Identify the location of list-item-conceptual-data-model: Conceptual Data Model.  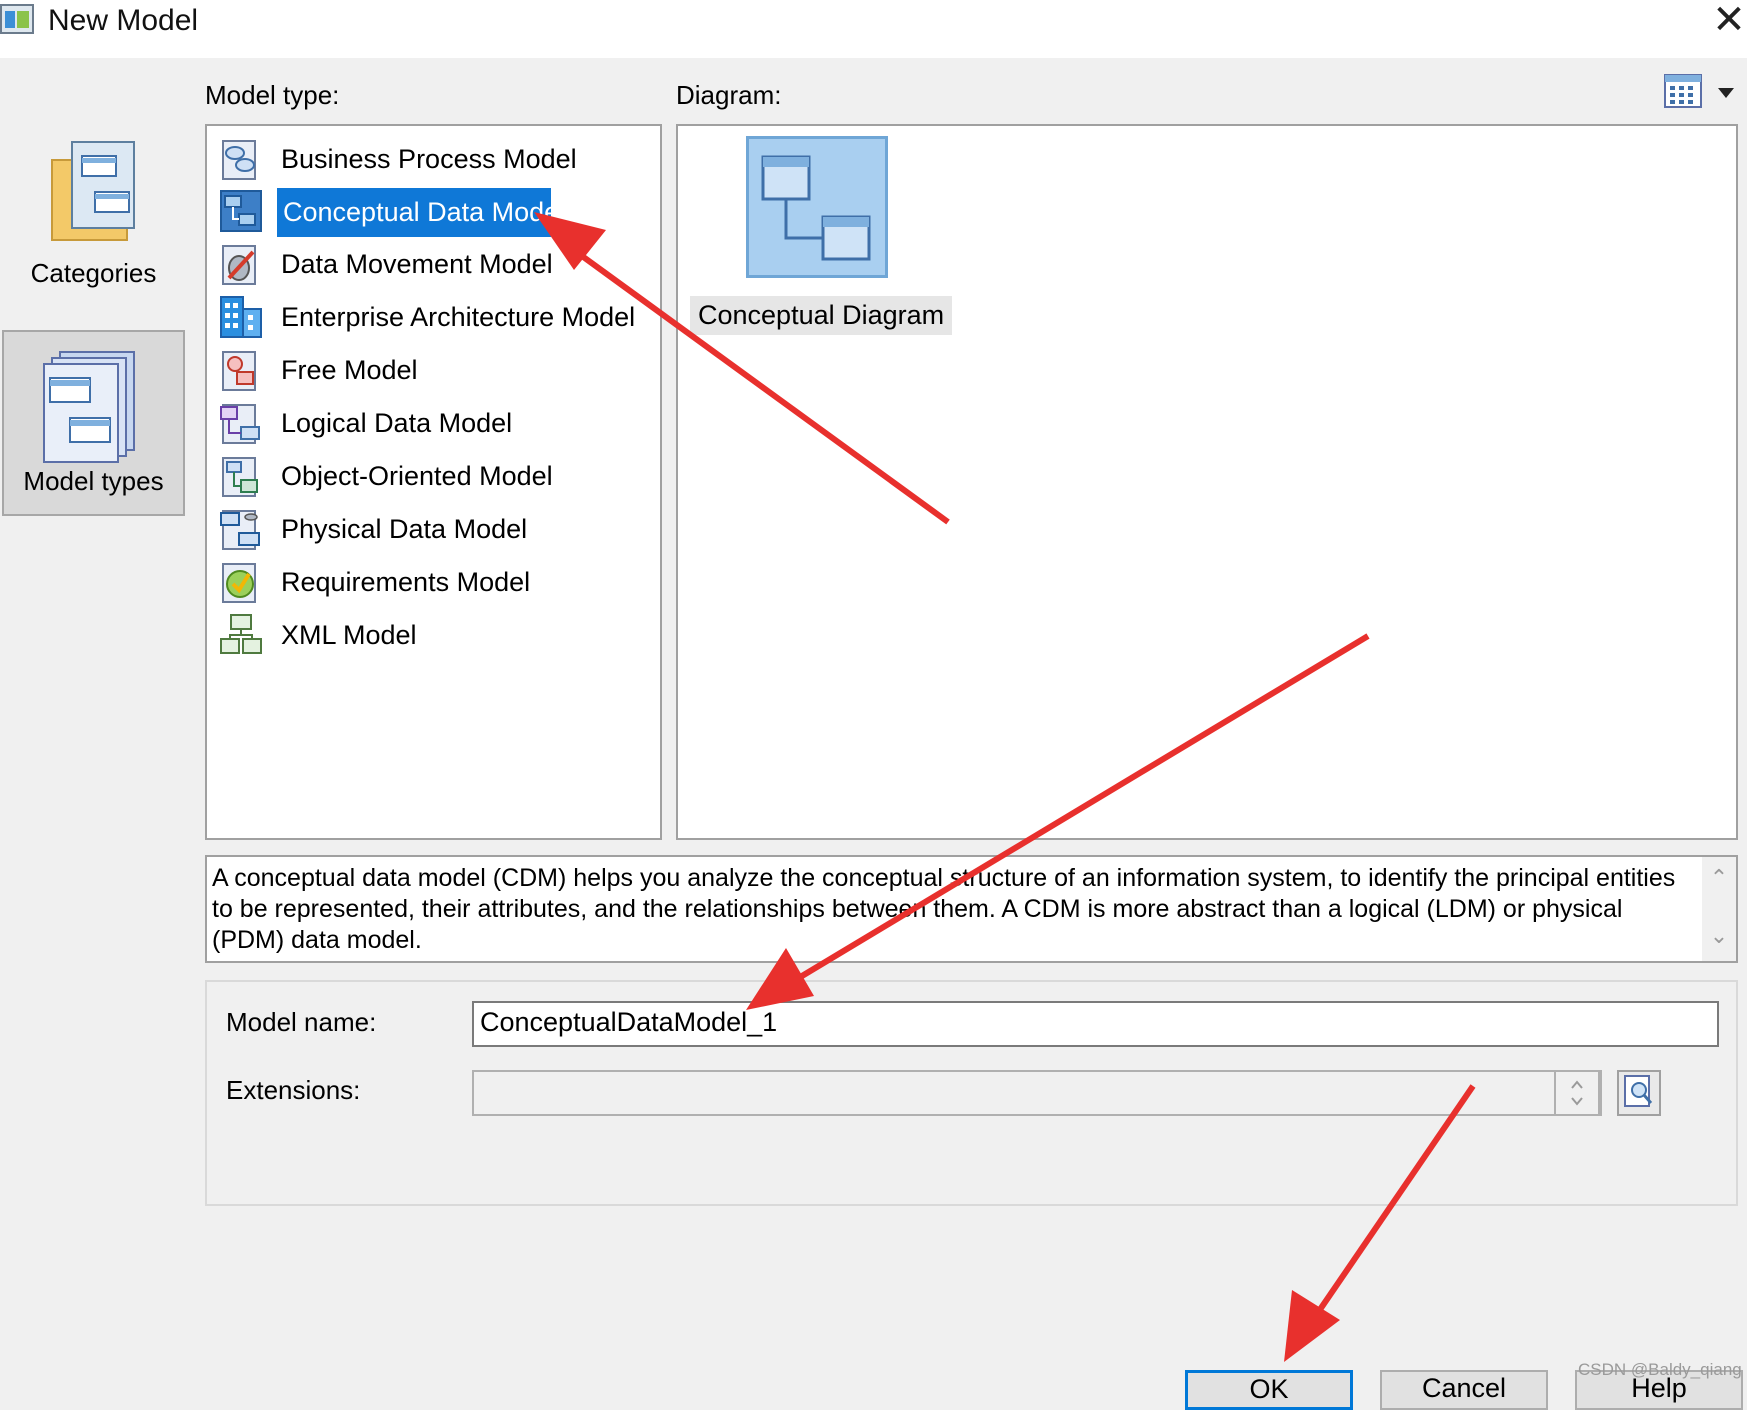
(439, 210).